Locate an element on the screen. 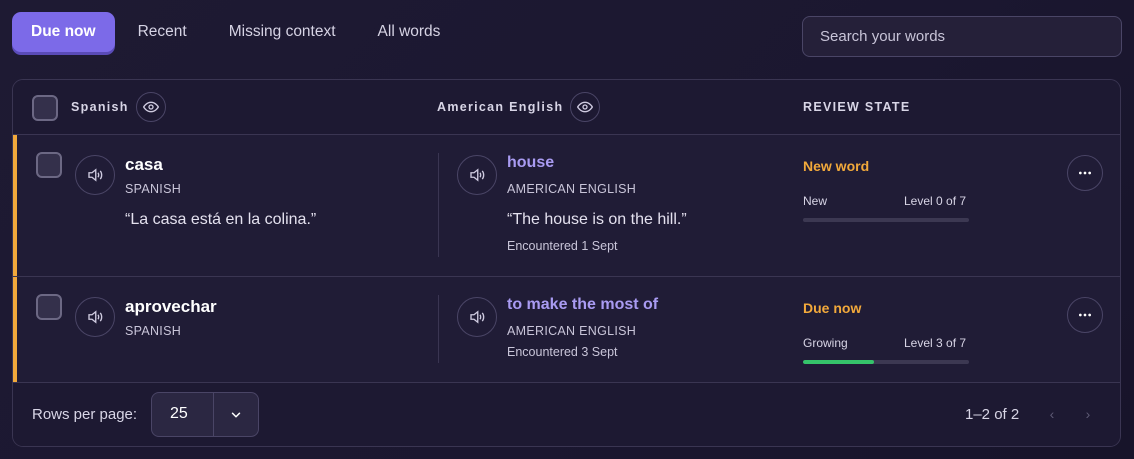 This screenshot has width=1134, height=459. encountered-date: Encountered 1 Sept is located at coordinates (562, 246).